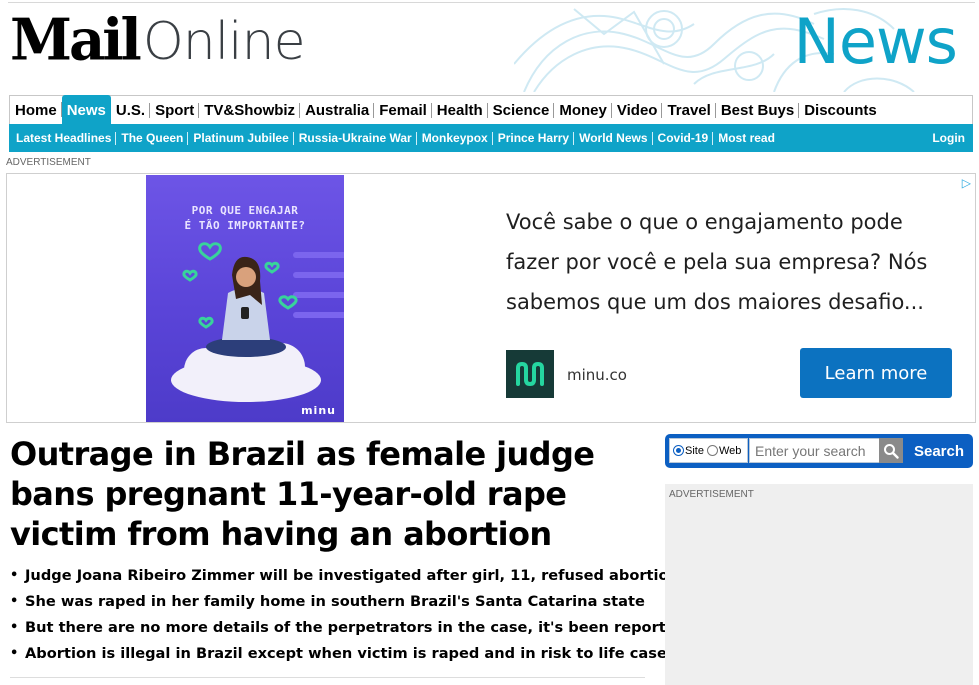  What do you see at coordinates (130, 110) in the screenshot?
I see `nav-item-u-s: U.S.` at bounding box center [130, 110].